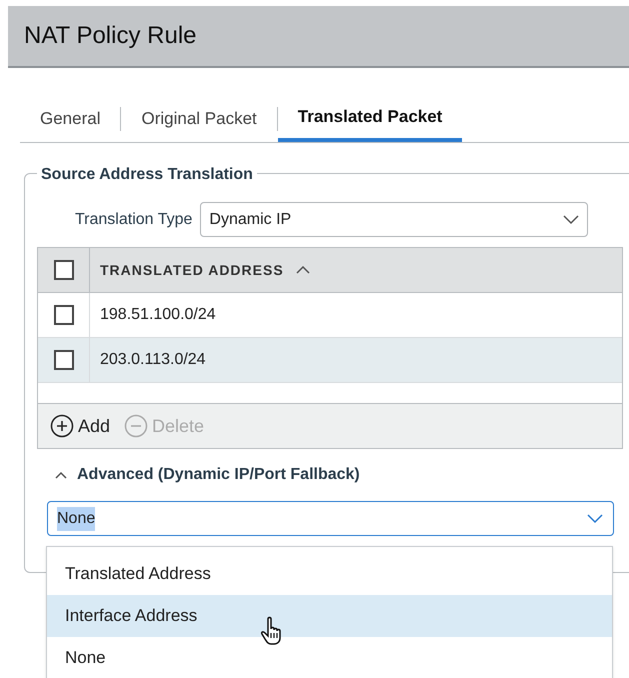 This screenshot has height=678, width=629. Describe the element at coordinates (329, 657) in the screenshot. I see `menu-option: None` at that location.